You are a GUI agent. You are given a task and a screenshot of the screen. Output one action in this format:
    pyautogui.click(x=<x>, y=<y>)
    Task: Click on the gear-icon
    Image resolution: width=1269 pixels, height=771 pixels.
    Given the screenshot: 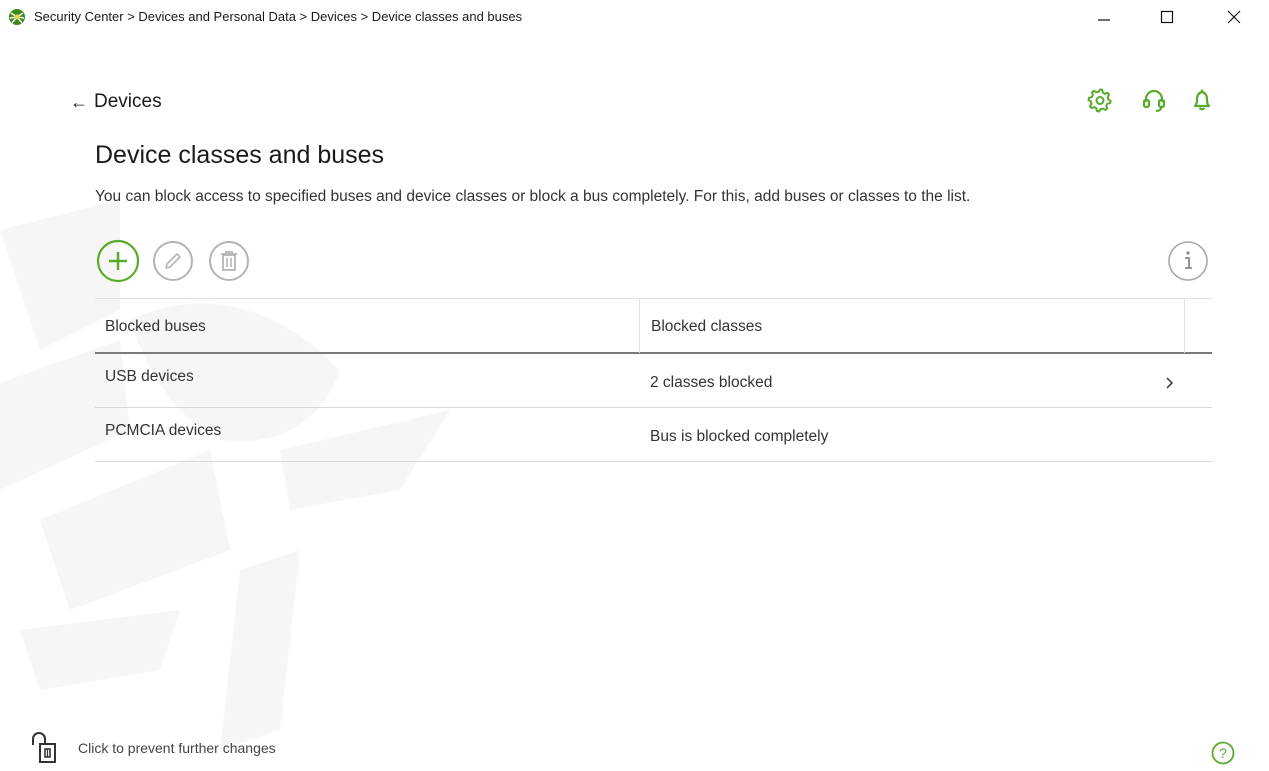 What is the action you would take?
    pyautogui.click(x=1099, y=100)
    